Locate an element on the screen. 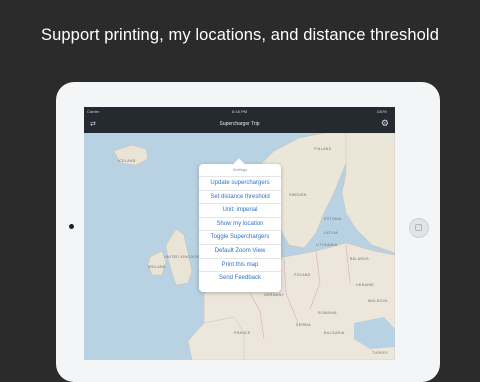  map-label-turkey: TURKEY is located at coordinates (380, 353).